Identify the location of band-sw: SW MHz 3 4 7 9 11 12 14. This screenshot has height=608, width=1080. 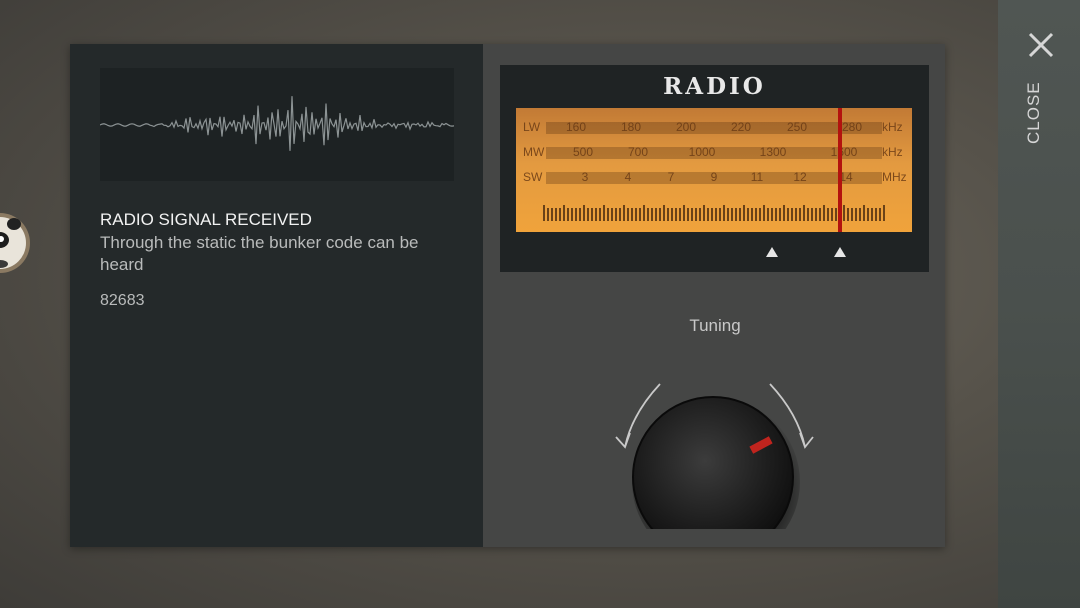
(714, 178).